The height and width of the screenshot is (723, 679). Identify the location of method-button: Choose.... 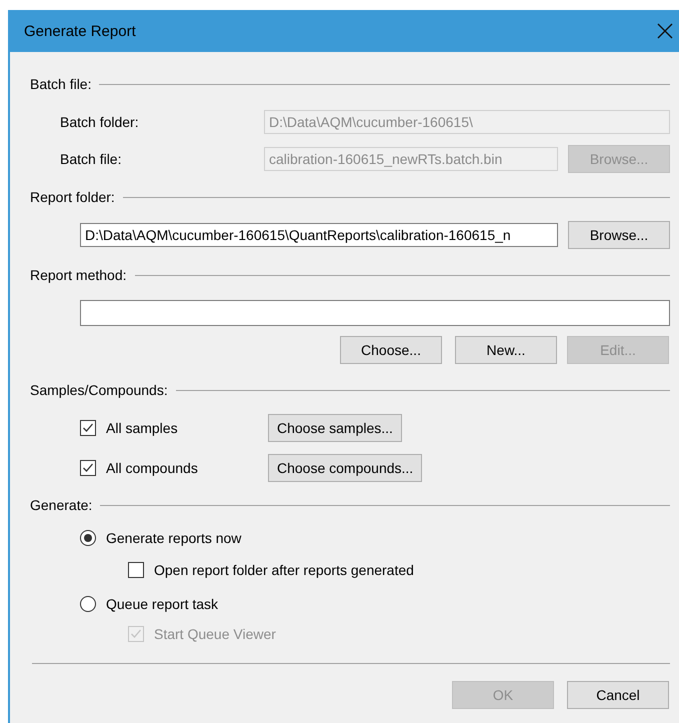
(391, 350).